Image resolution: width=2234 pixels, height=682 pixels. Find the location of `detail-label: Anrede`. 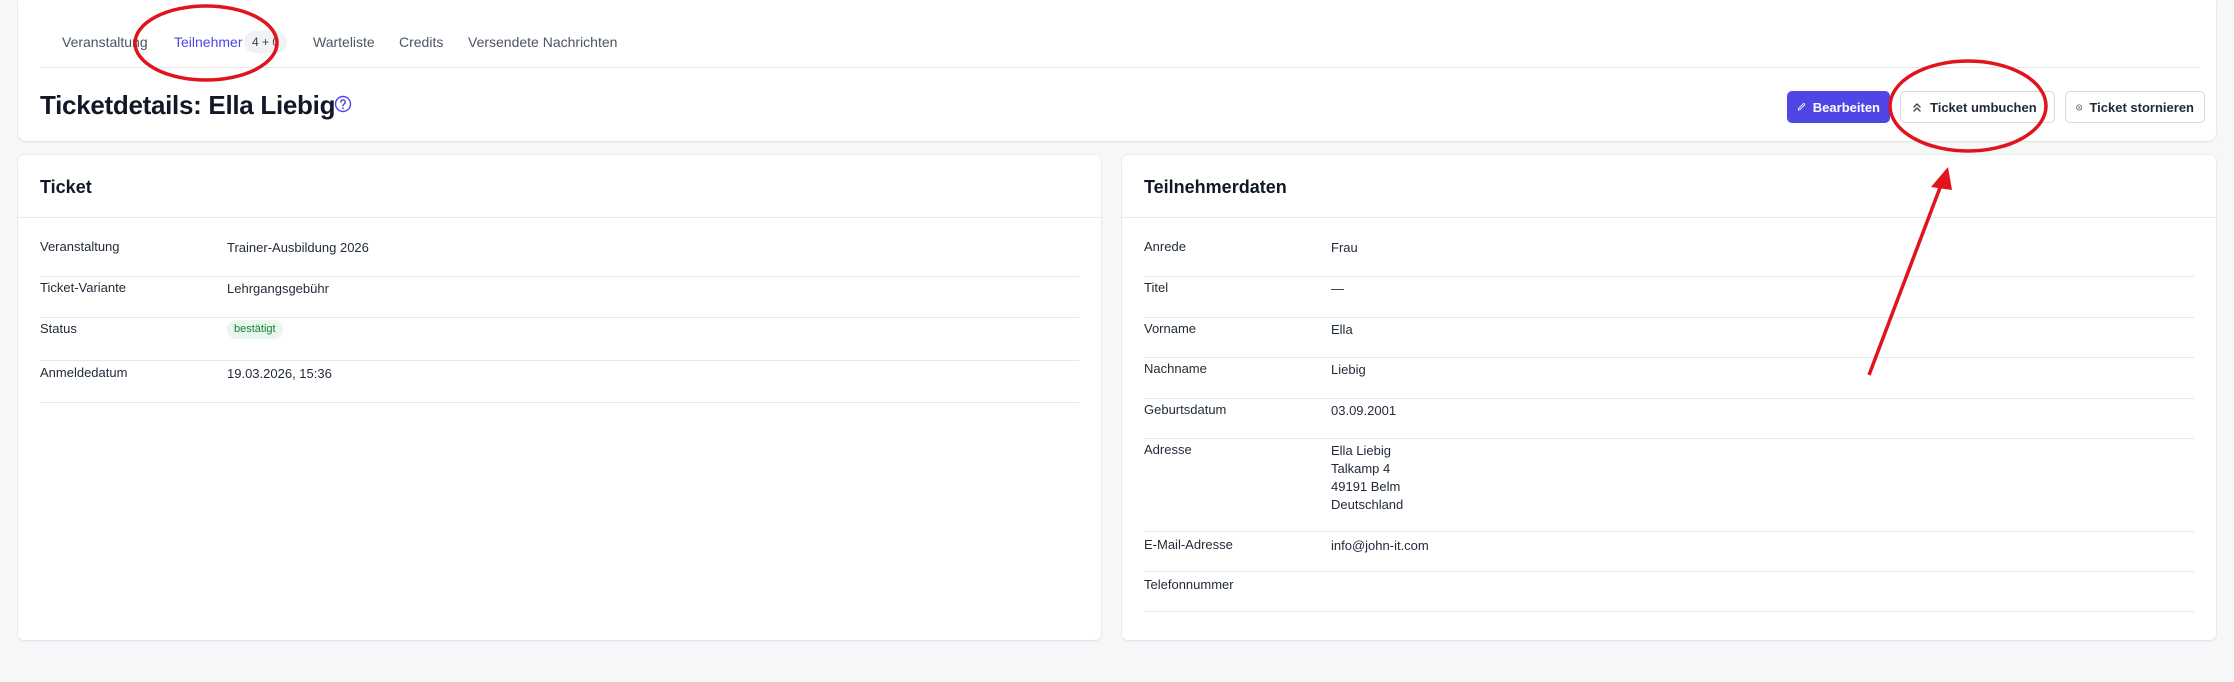

detail-label: Anrede is located at coordinates (1165, 246).